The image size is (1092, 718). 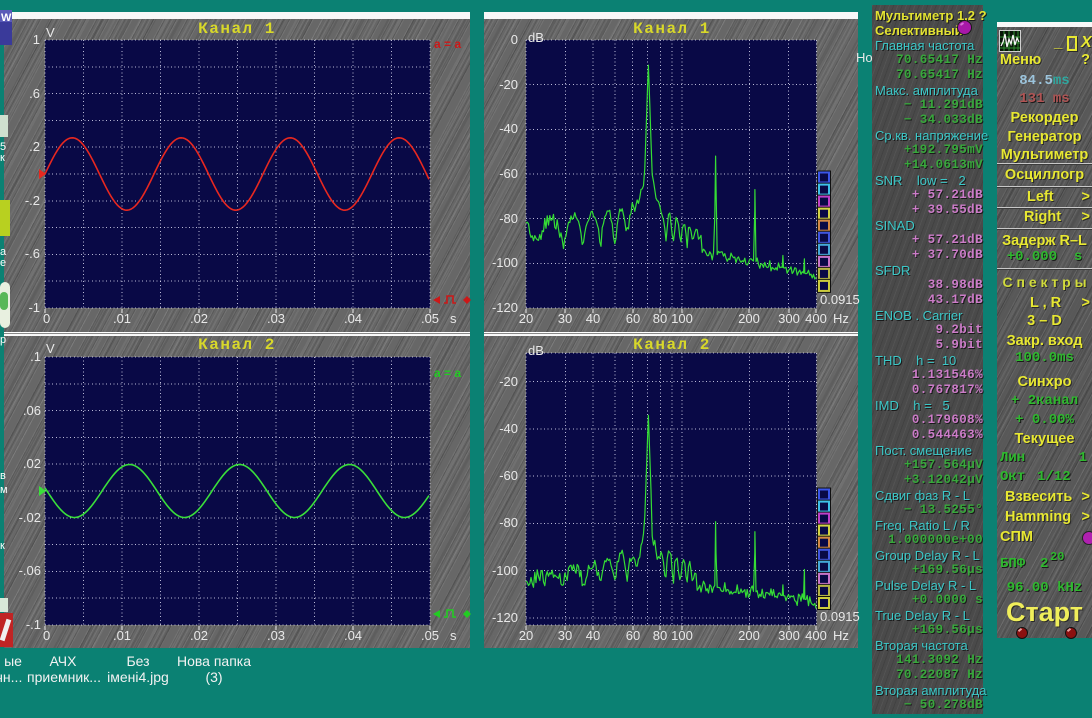 What do you see at coordinates (32, 253) in the screenshot?
I see `svg-text: -.6` at bounding box center [32, 253].